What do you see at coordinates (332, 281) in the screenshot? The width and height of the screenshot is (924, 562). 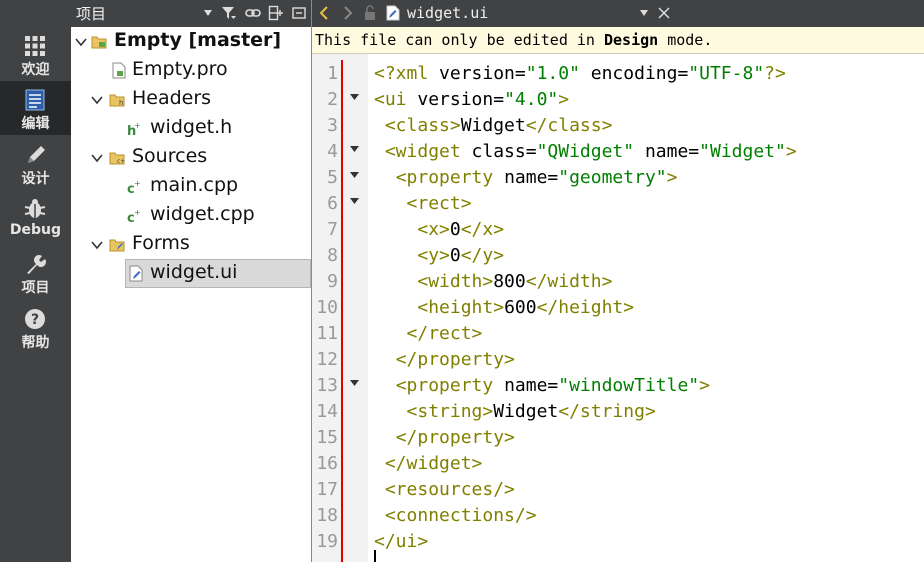 I see `line-number: 9` at bounding box center [332, 281].